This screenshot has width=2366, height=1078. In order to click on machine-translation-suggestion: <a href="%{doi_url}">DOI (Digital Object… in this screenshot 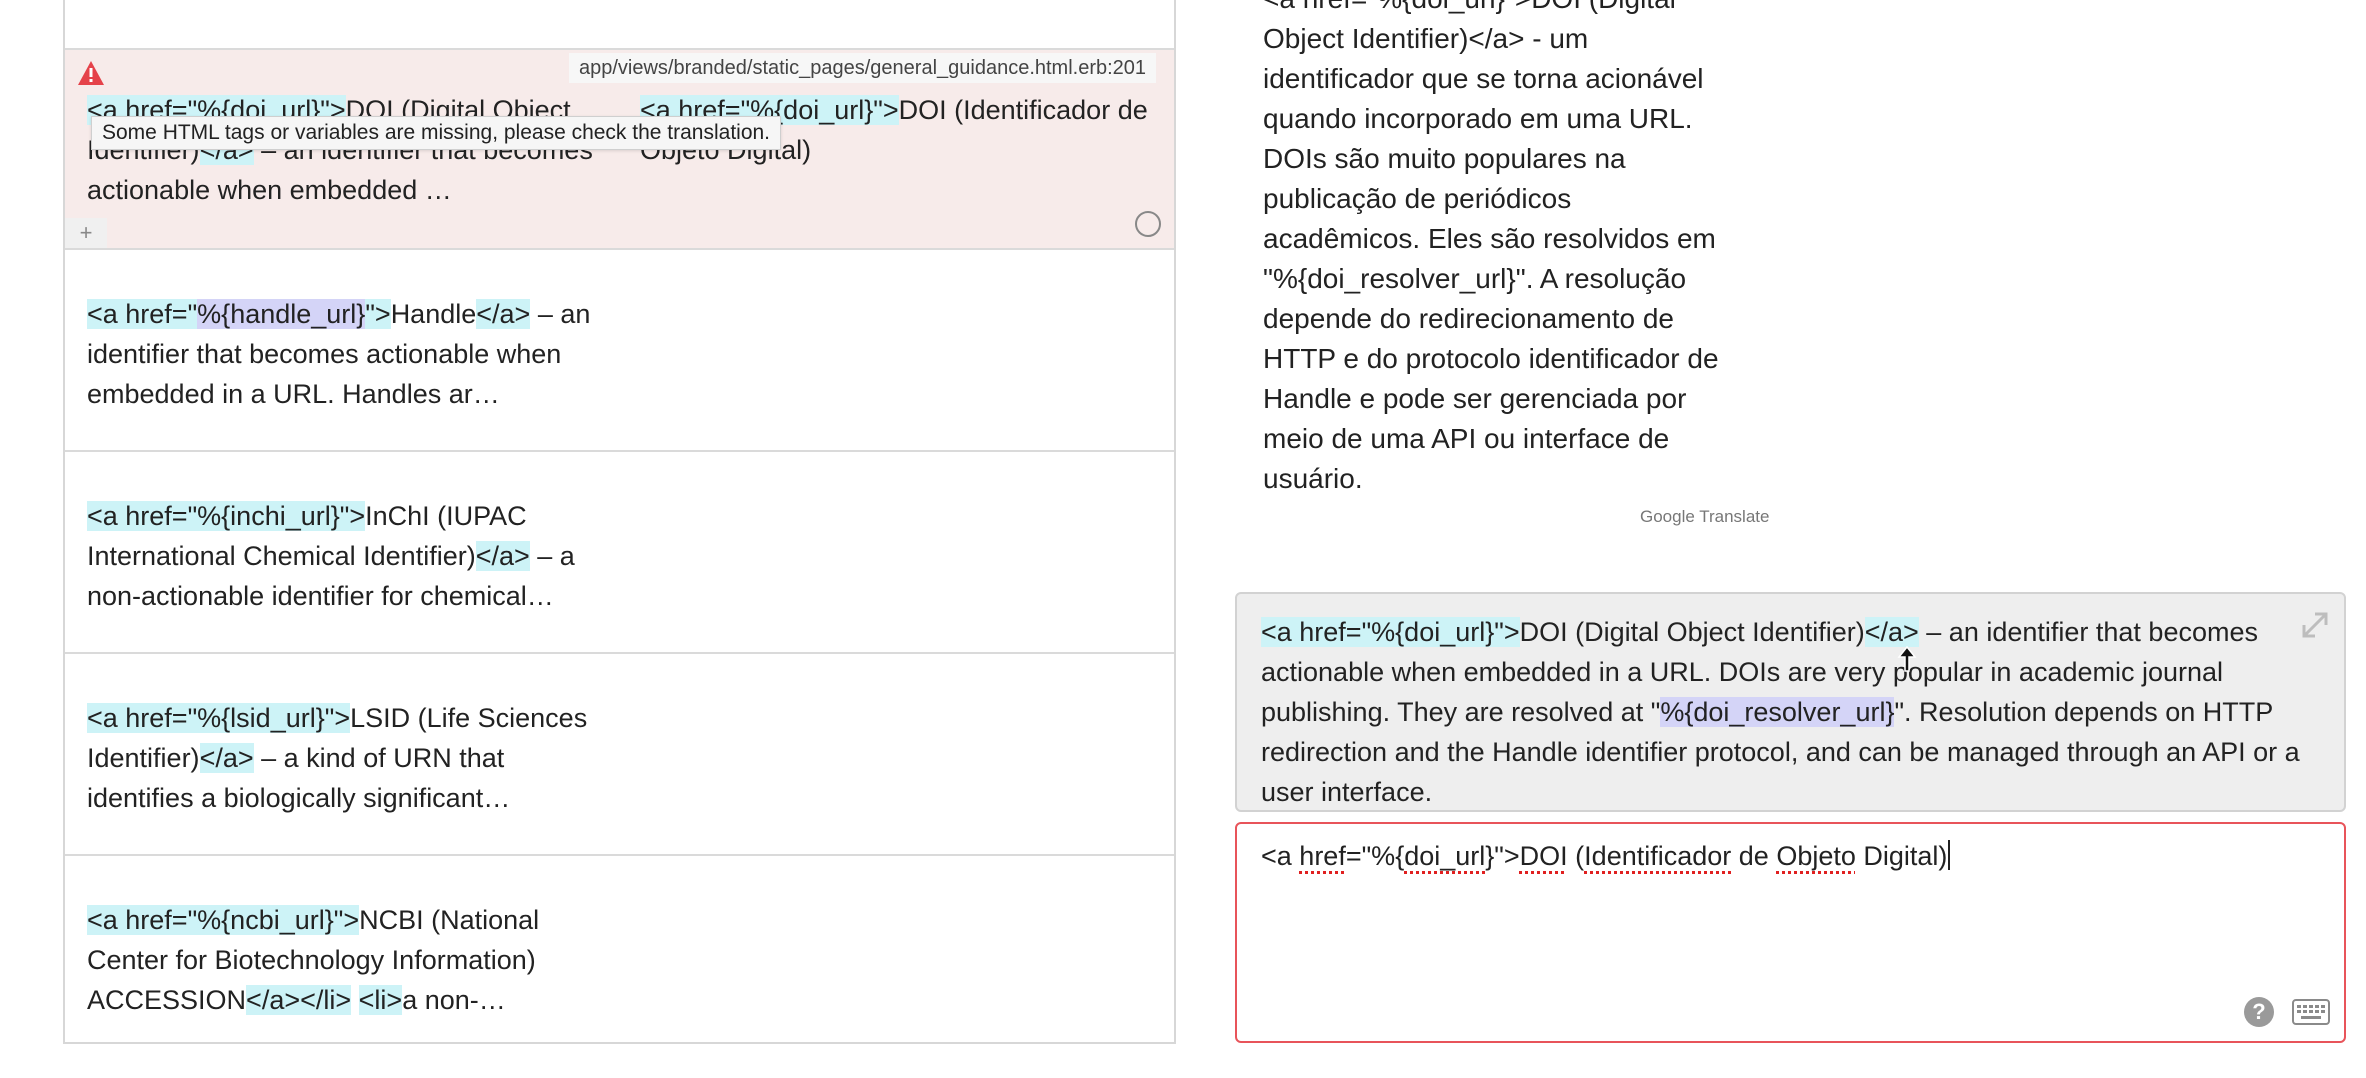, I will do `click(1498, 249)`.